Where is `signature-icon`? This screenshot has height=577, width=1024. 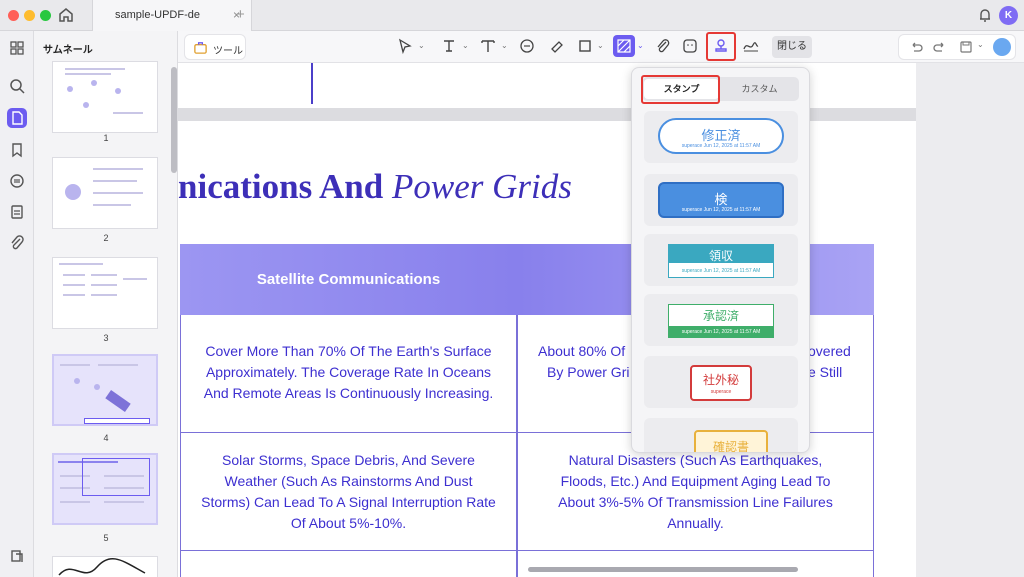
signature-icon is located at coordinates (102, 566).